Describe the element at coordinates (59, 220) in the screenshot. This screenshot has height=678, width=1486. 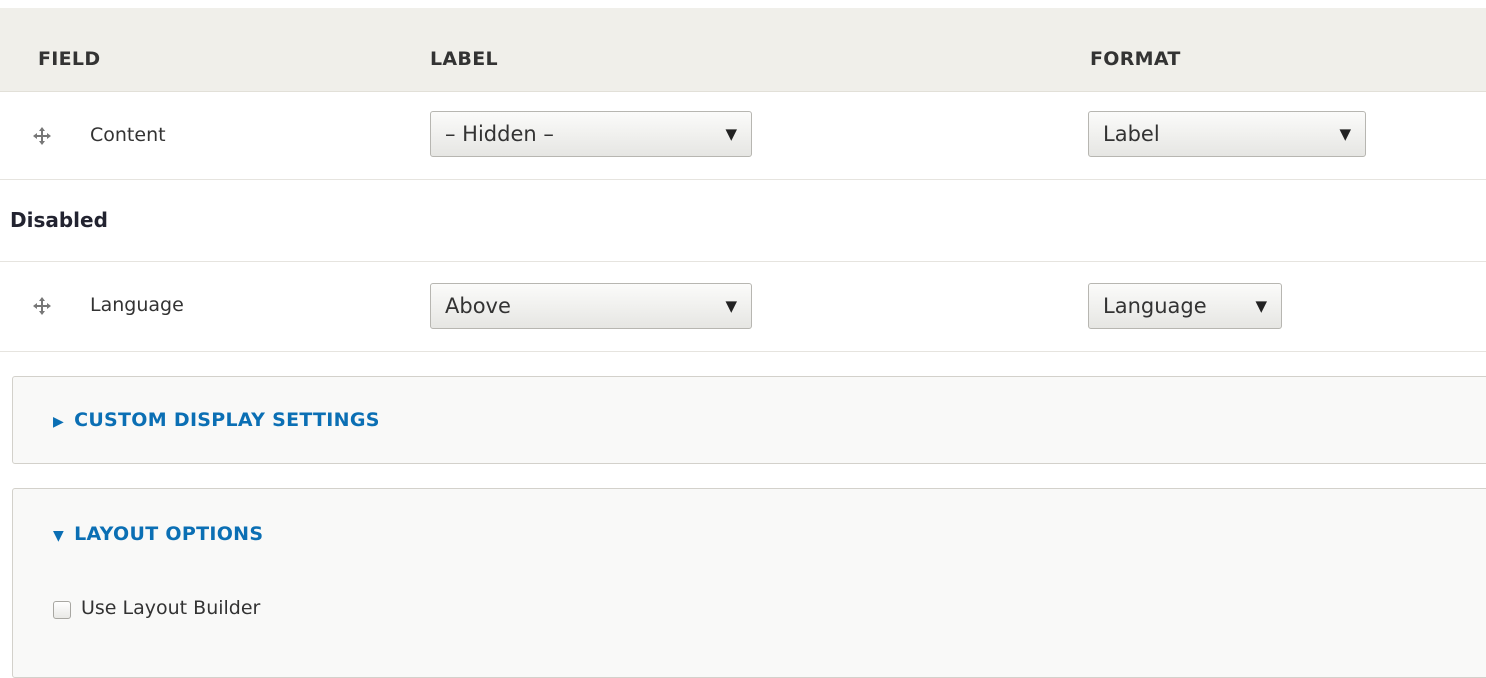
I see `region-title-disabled: Disabled` at that location.